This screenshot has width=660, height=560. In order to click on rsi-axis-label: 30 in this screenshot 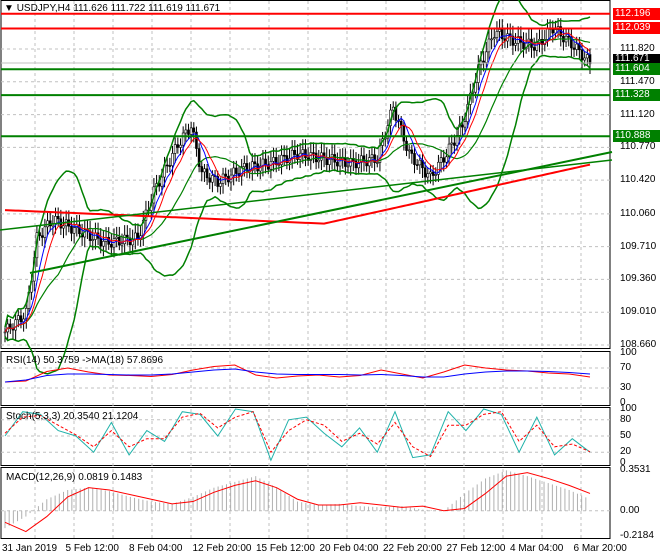, I will do `click(626, 387)`.